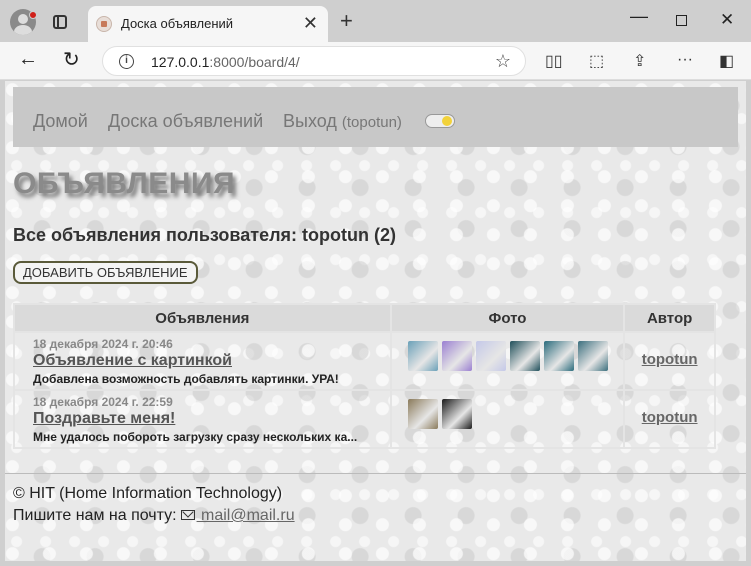  Describe the element at coordinates (211, 419) in the screenshot. I see `ad-title-link: Поздравьте меня!` at that location.